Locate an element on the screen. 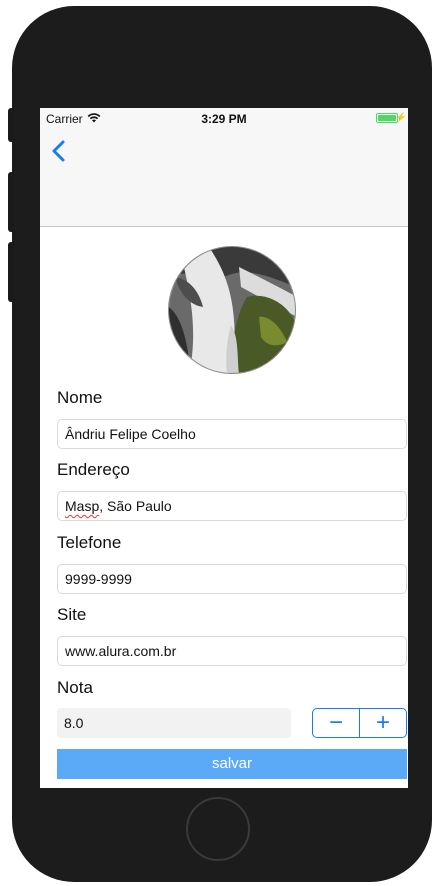 Image resolution: width=443 pixels, height=886 pixels. endereco-field: Masp, São Paulo is located at coordinates (232, 506).